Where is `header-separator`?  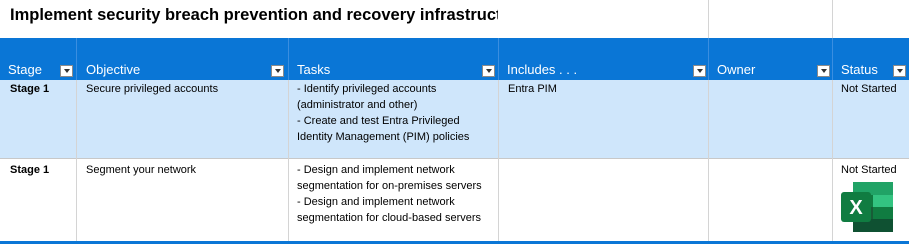
header-separator is located at coordinates (76, 59).